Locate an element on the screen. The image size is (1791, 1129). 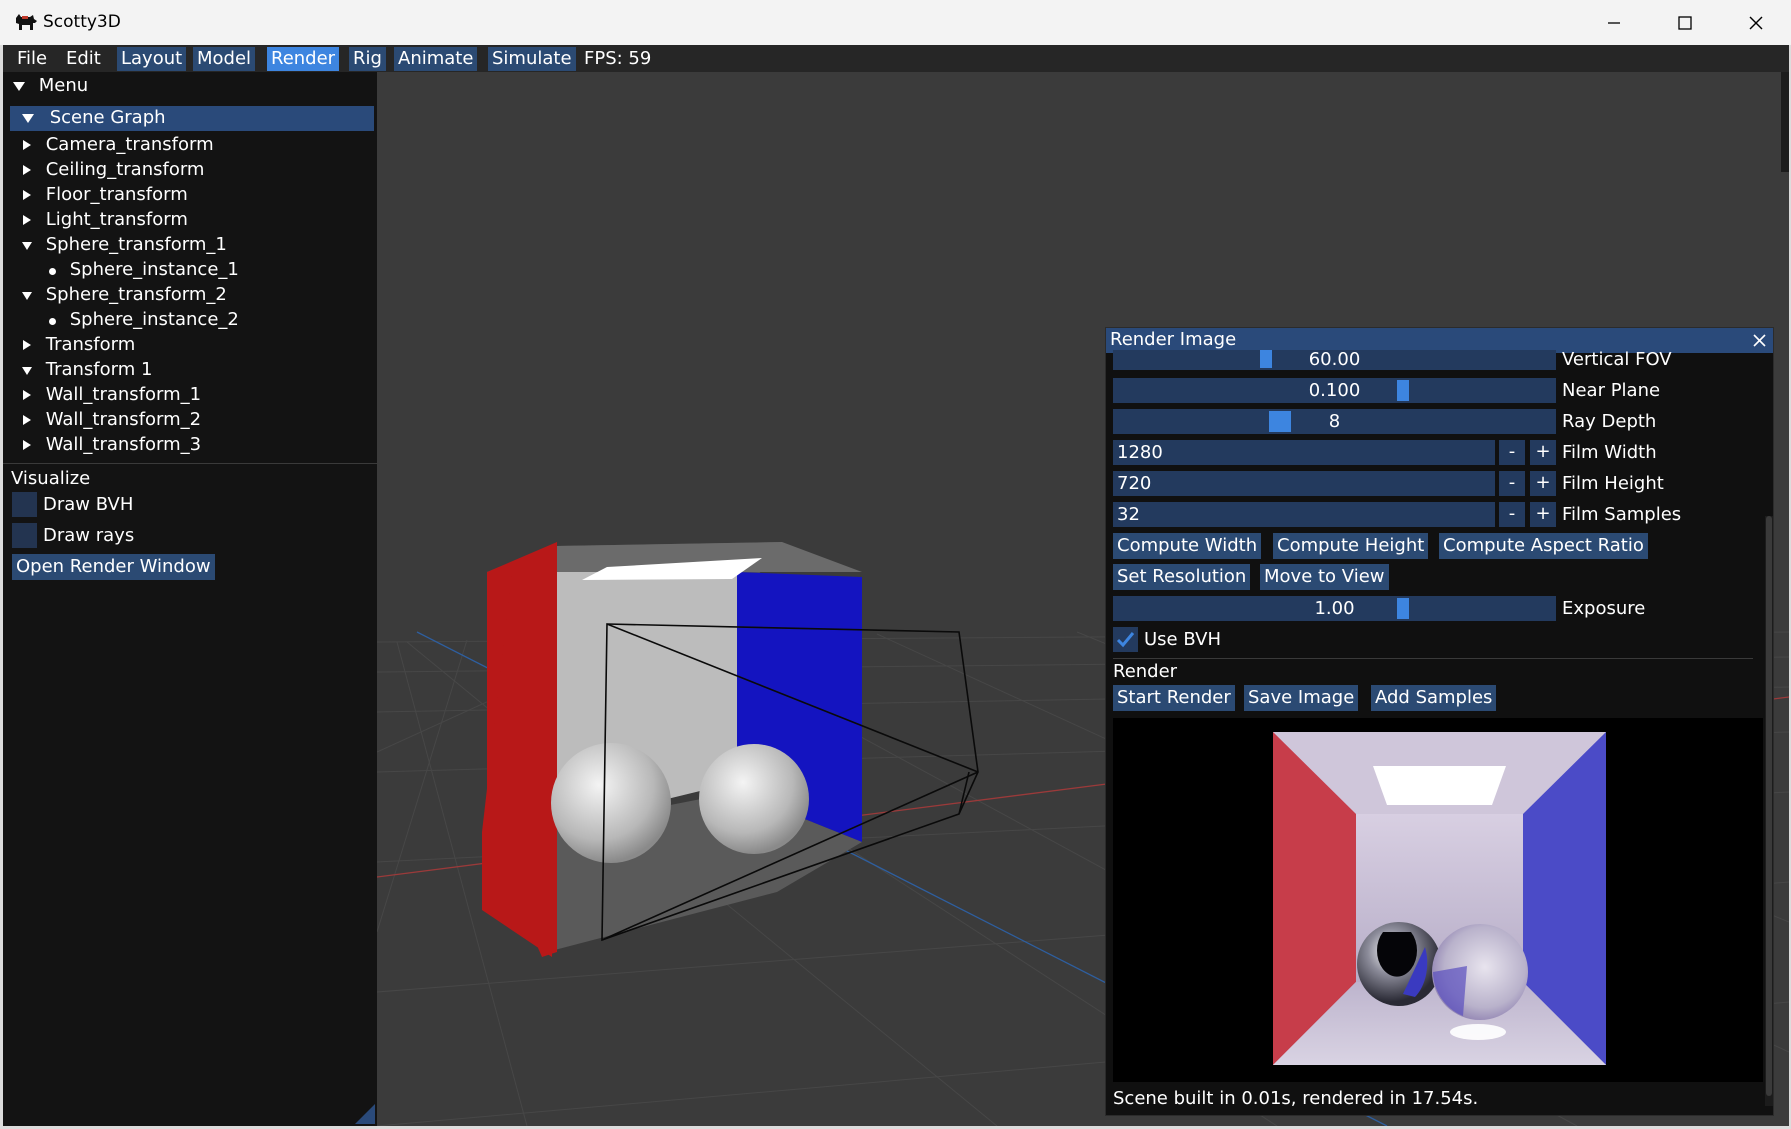
tree-item-transform: Transform is located at coordinates (79, 345).